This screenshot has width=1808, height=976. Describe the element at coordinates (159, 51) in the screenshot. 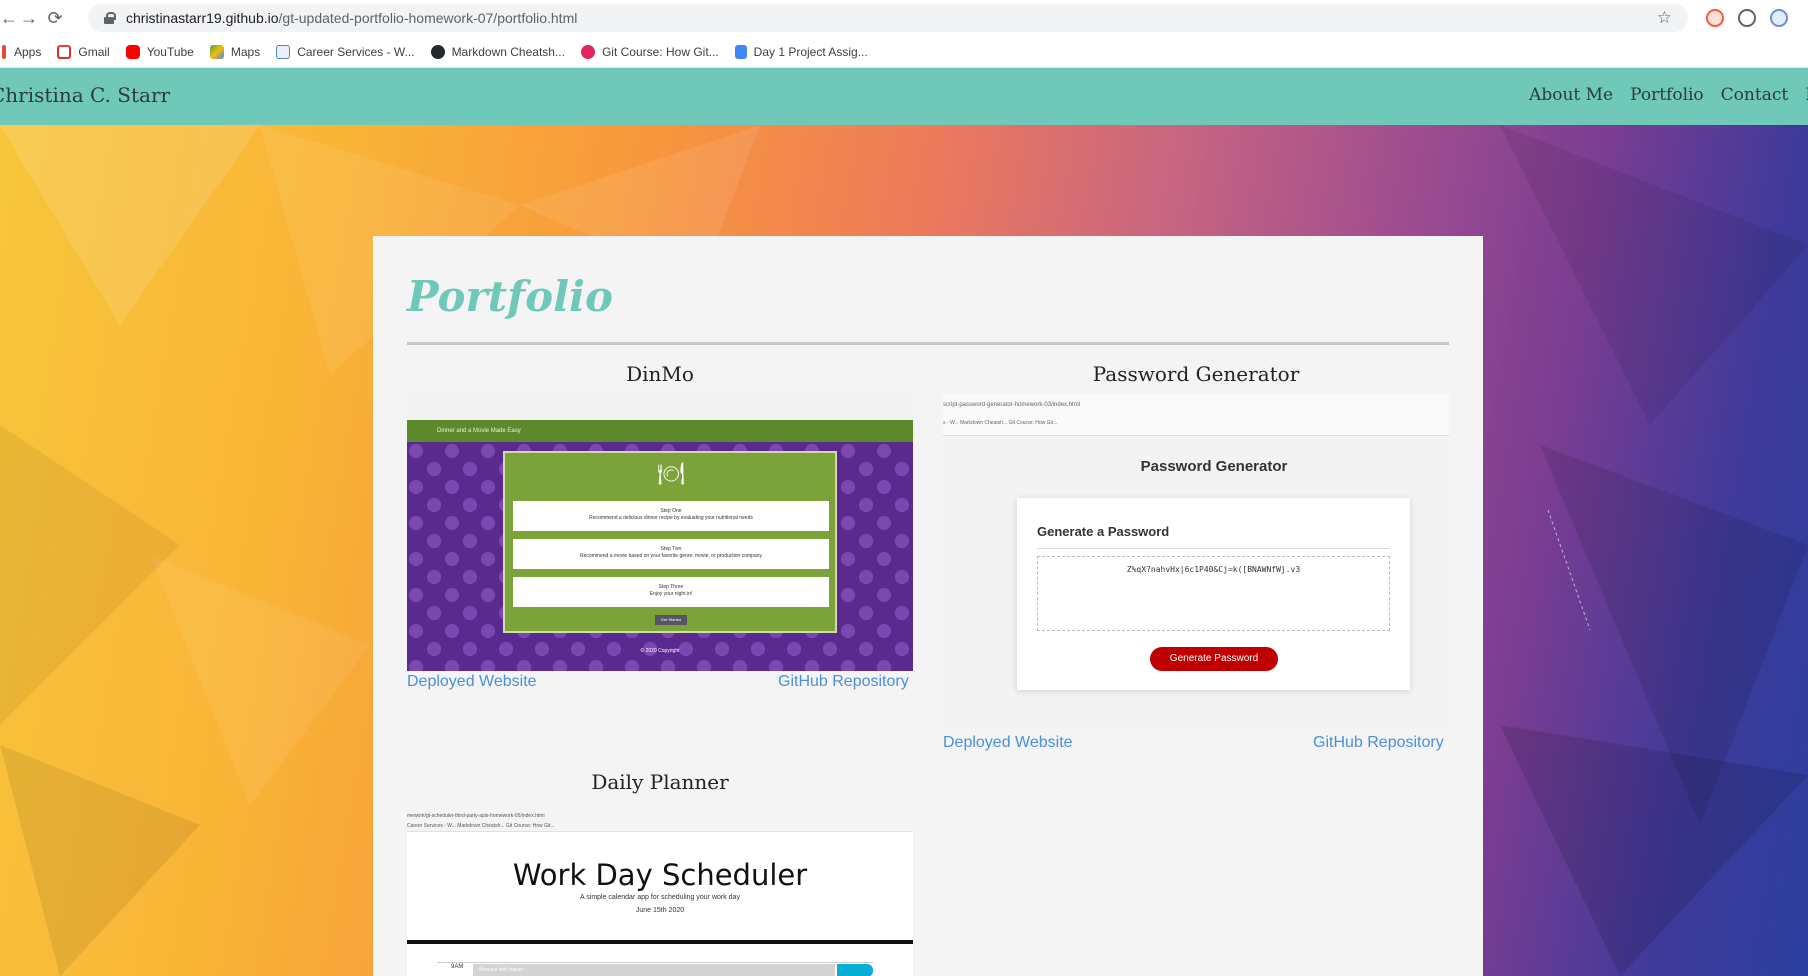

I see `bookmark-youtube: YouTube` at that location.